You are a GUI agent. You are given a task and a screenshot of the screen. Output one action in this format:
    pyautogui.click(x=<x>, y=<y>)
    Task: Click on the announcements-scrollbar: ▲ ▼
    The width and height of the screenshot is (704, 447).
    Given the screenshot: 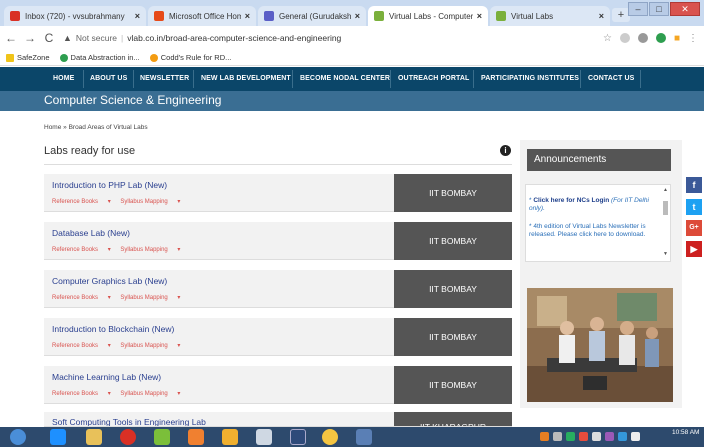 What is the action you would take?
    pyautogui.click(x=665, y=223)
    